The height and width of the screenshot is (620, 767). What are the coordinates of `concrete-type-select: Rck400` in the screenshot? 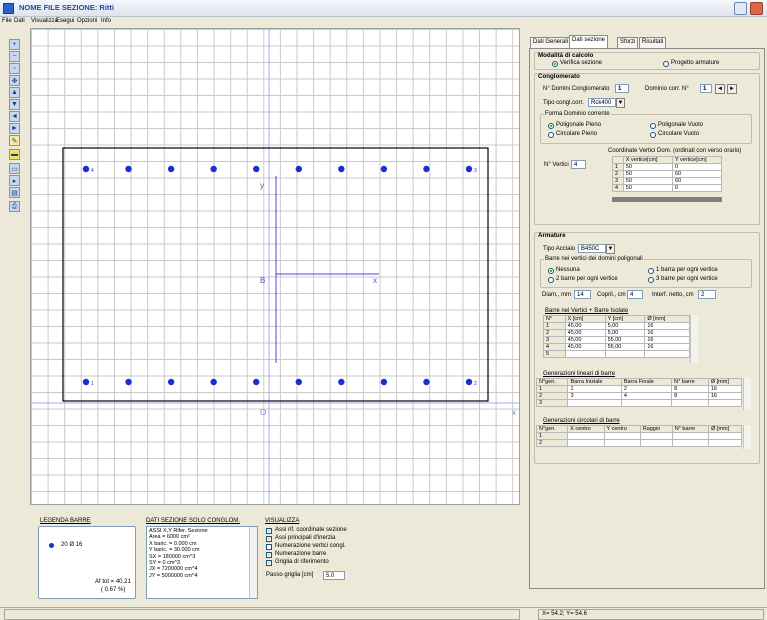 It's located at (602, 102).